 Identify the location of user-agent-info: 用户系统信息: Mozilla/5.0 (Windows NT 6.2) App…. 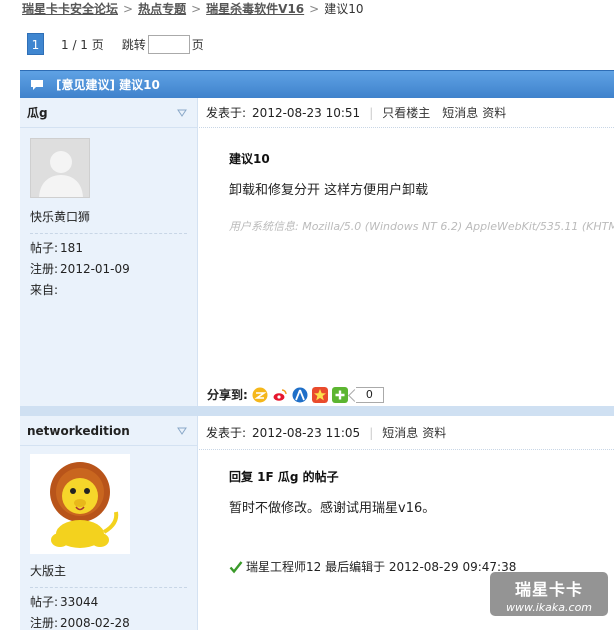
(421, 226).